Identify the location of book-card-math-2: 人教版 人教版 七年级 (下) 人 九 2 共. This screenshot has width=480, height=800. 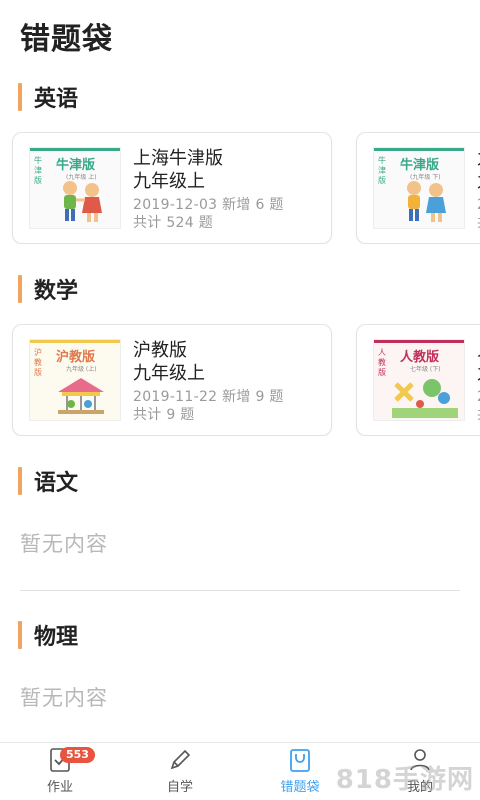
(418, 380).